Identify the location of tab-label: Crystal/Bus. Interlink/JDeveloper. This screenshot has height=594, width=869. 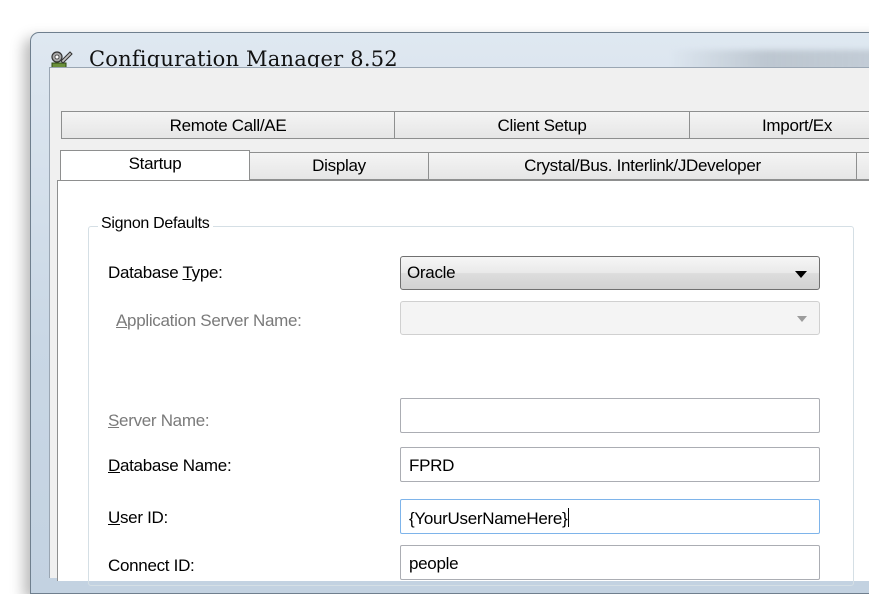
(642, 165).